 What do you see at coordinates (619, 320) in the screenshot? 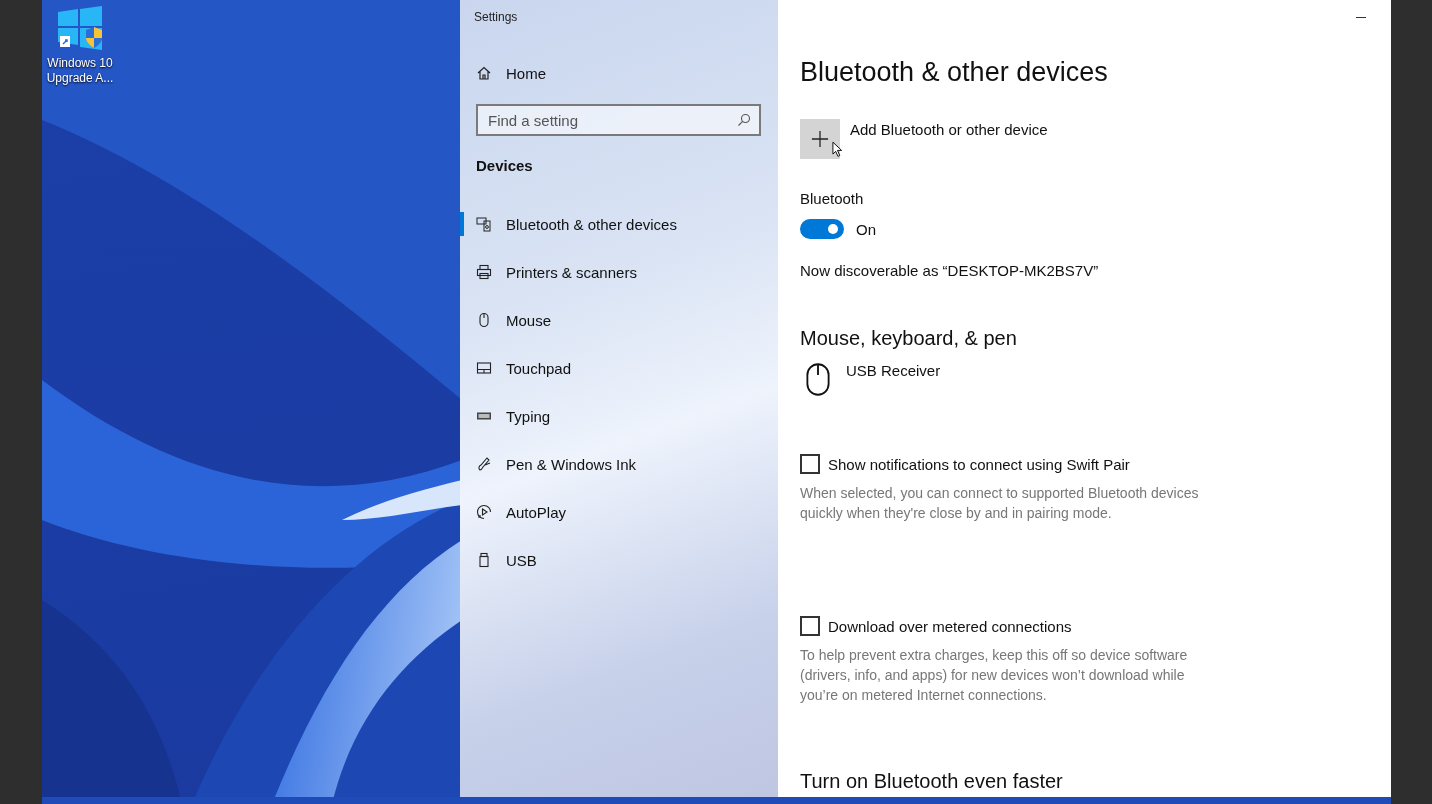
I see `nav-item: Mouse` at bounding box center [619, 320].